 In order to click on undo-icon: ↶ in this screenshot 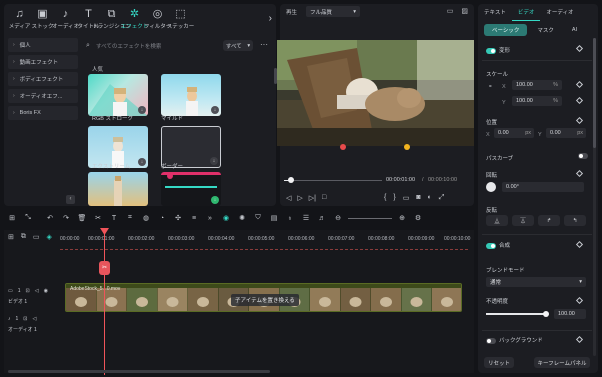, I will do `click(50, 218)`.